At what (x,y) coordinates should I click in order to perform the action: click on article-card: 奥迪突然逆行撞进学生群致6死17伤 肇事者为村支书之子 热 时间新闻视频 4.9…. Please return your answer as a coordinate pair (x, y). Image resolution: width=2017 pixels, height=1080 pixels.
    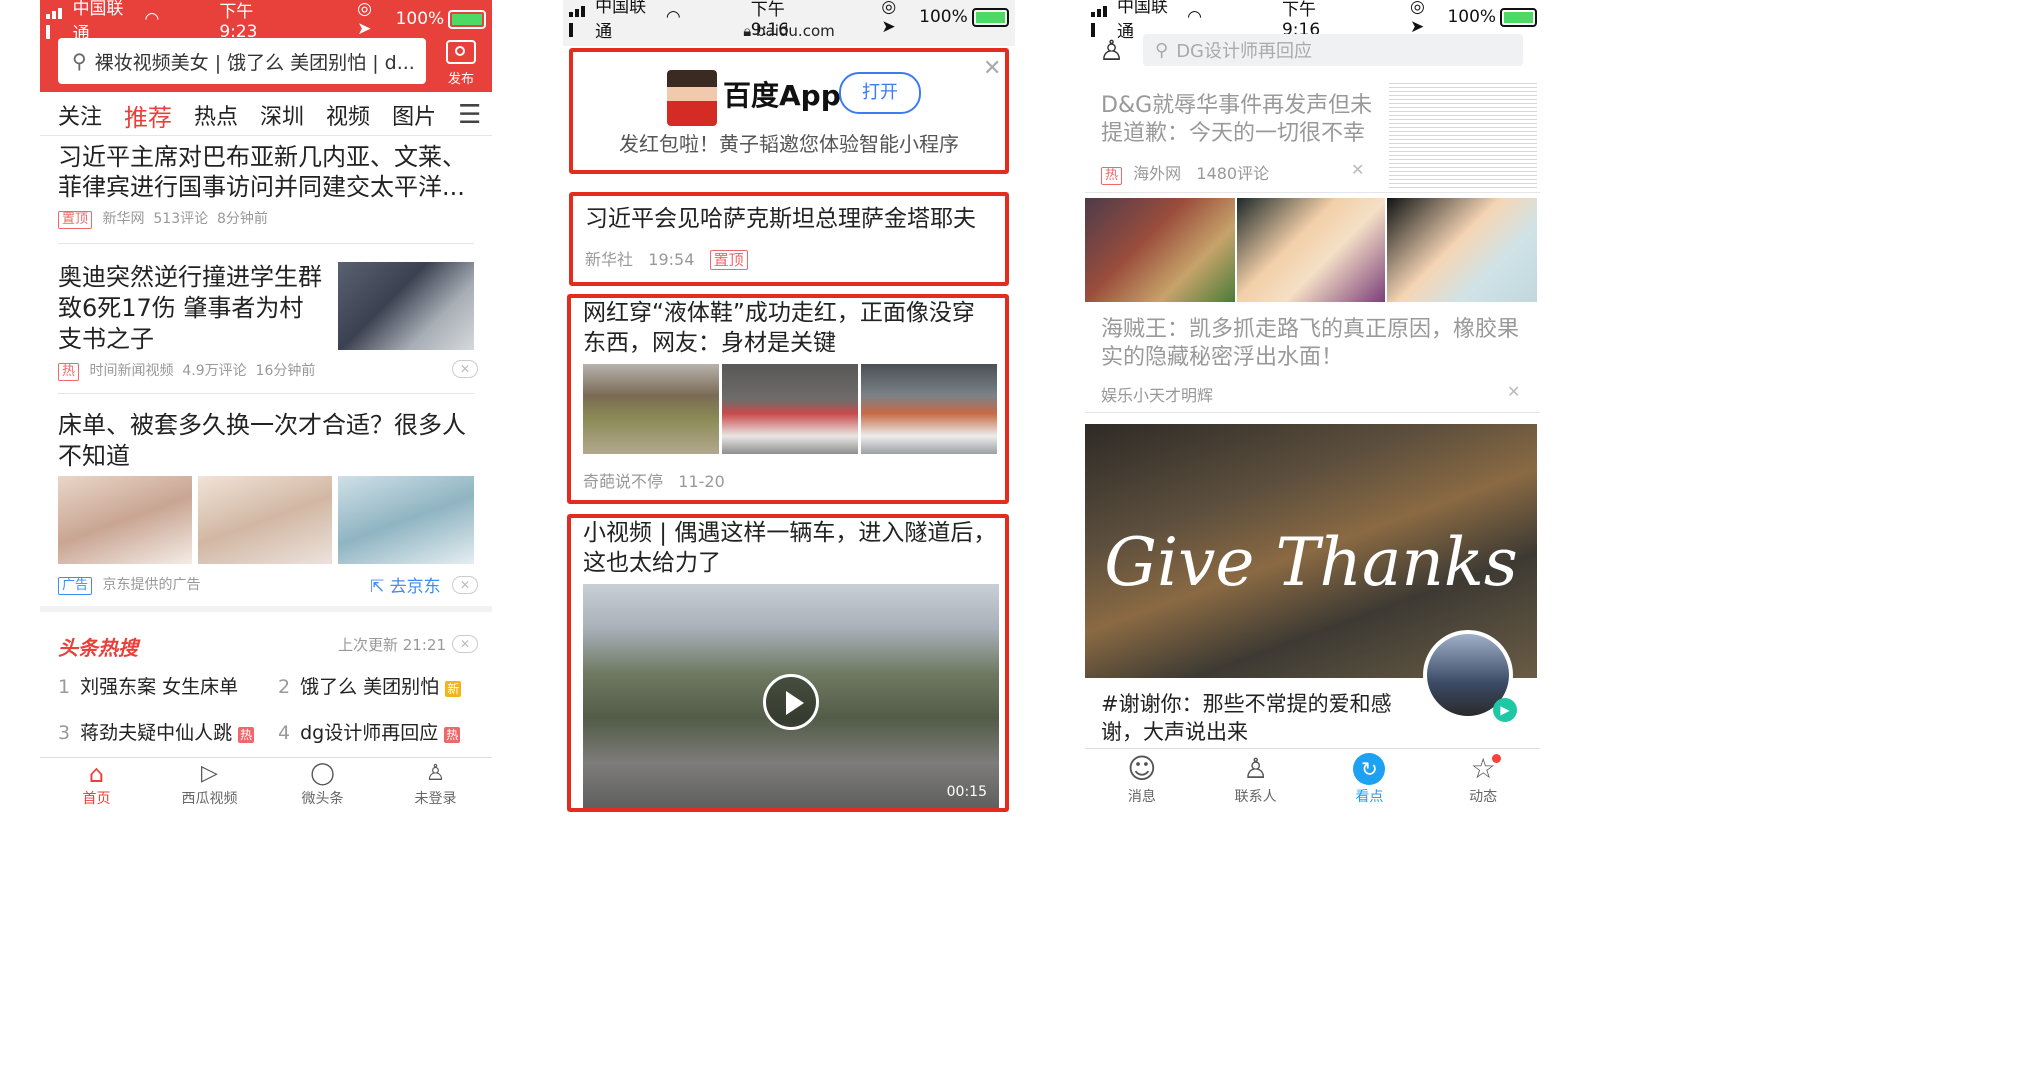
    Looking at the image, I should click on (266, 318).